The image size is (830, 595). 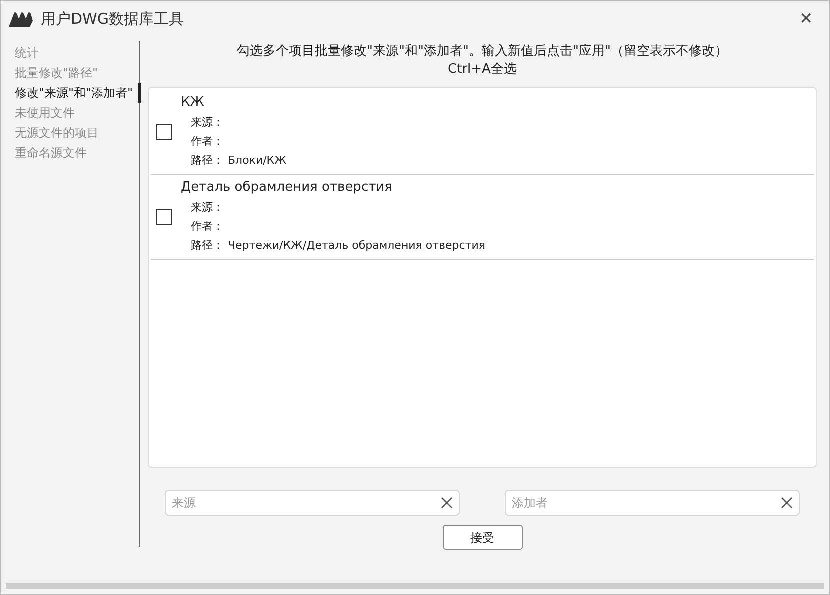 I want to click on sidebar-item: 重命名源文件, so click(x=70, y=153).